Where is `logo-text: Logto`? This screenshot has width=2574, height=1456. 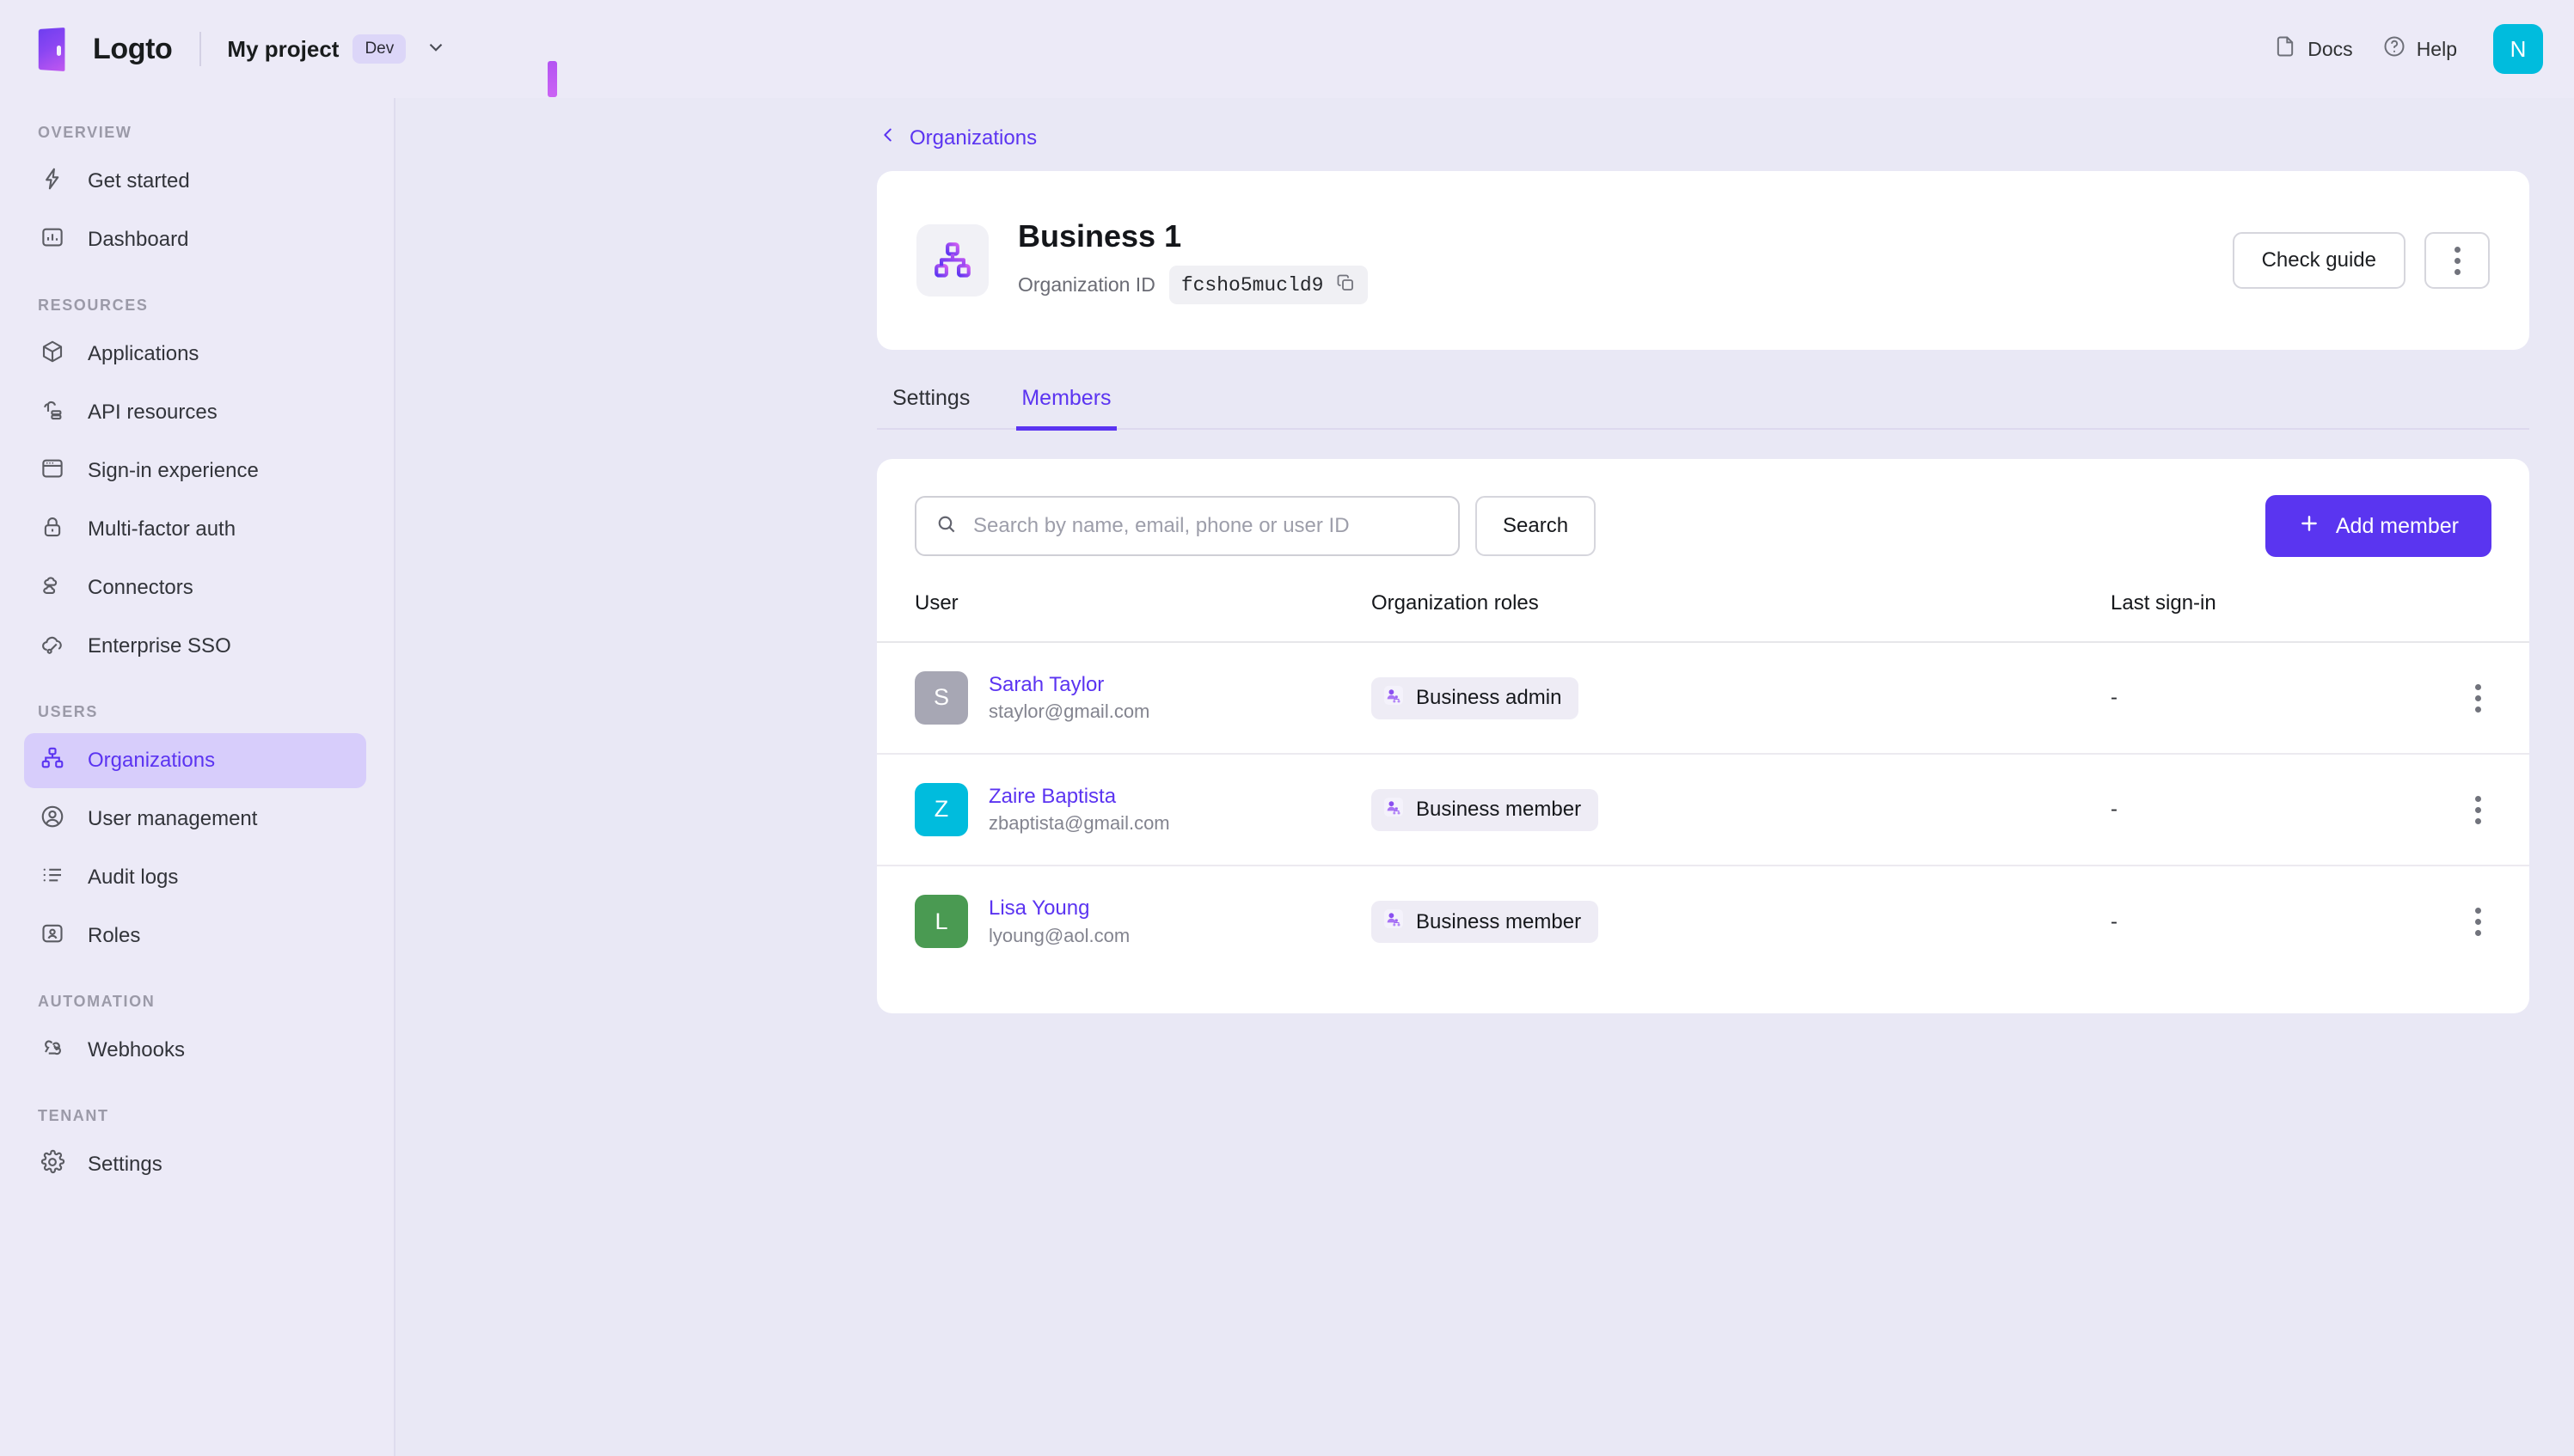 logo-text: Logto is located at coordinates (133, 49).